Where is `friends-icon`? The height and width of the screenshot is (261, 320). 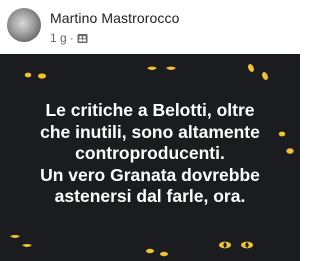
friends-icon is located at coordinates (82, 38).